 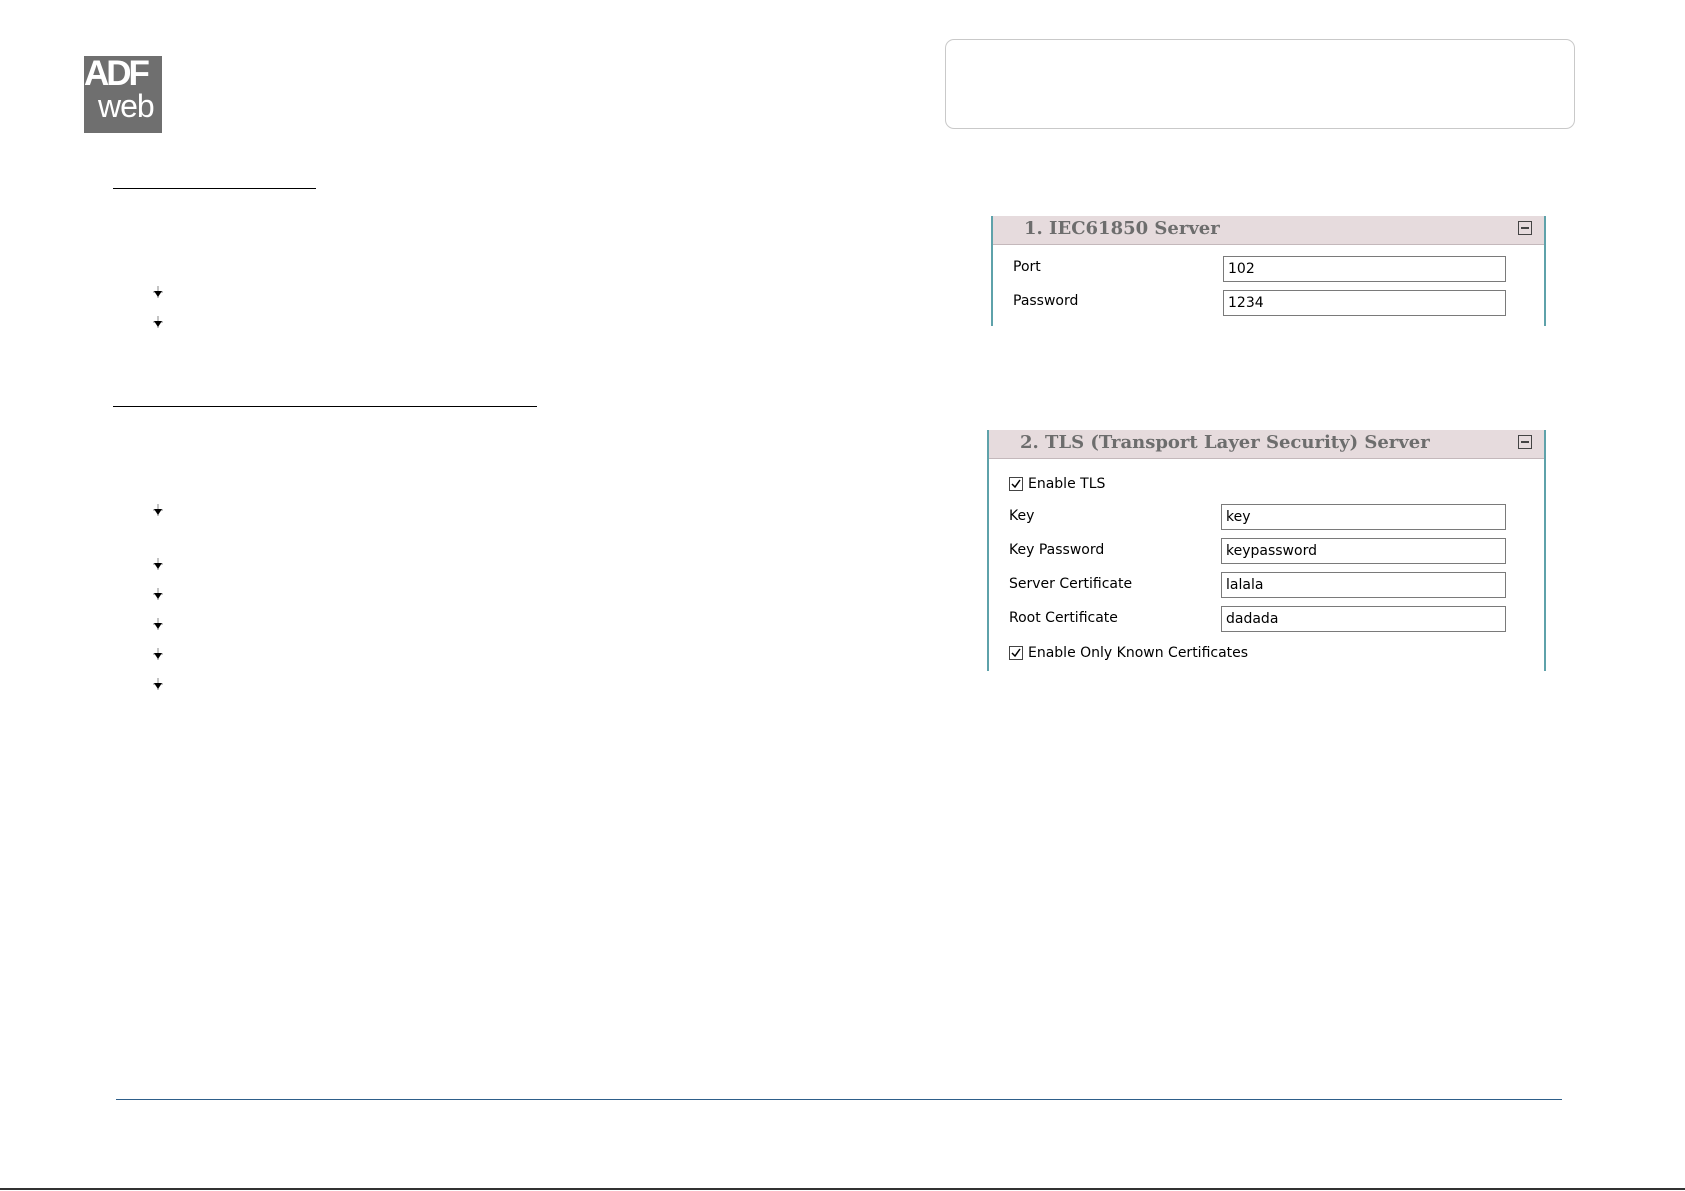 What do you see at coordinates (1067, 484) in the screenshot?
I see `enable-tls-label: Enable TLS` at bounding box center [1067, 484].